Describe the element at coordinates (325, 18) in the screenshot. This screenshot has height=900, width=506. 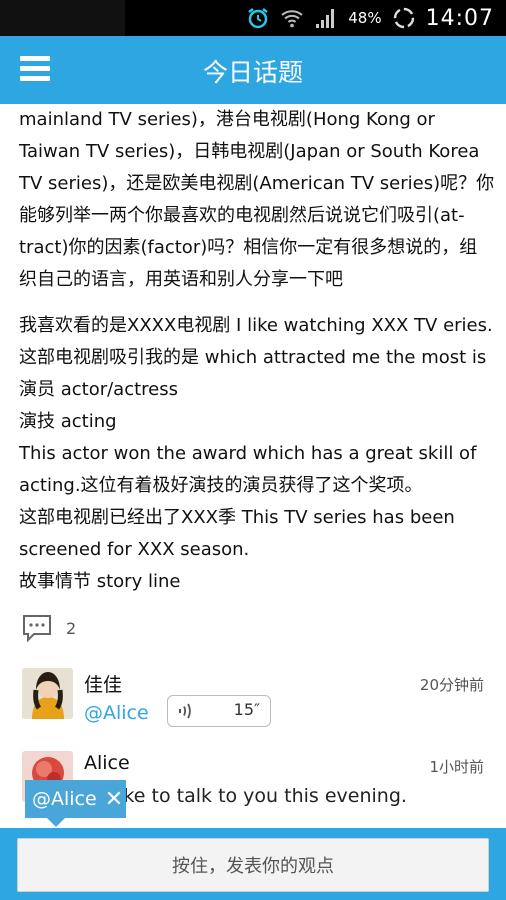
I see `signal-icon` at that location.